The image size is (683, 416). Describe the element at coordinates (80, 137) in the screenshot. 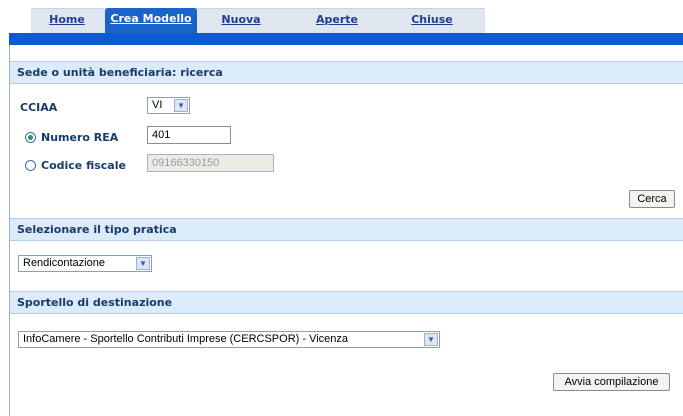

I see `rea-label: Numero REA` at that location.